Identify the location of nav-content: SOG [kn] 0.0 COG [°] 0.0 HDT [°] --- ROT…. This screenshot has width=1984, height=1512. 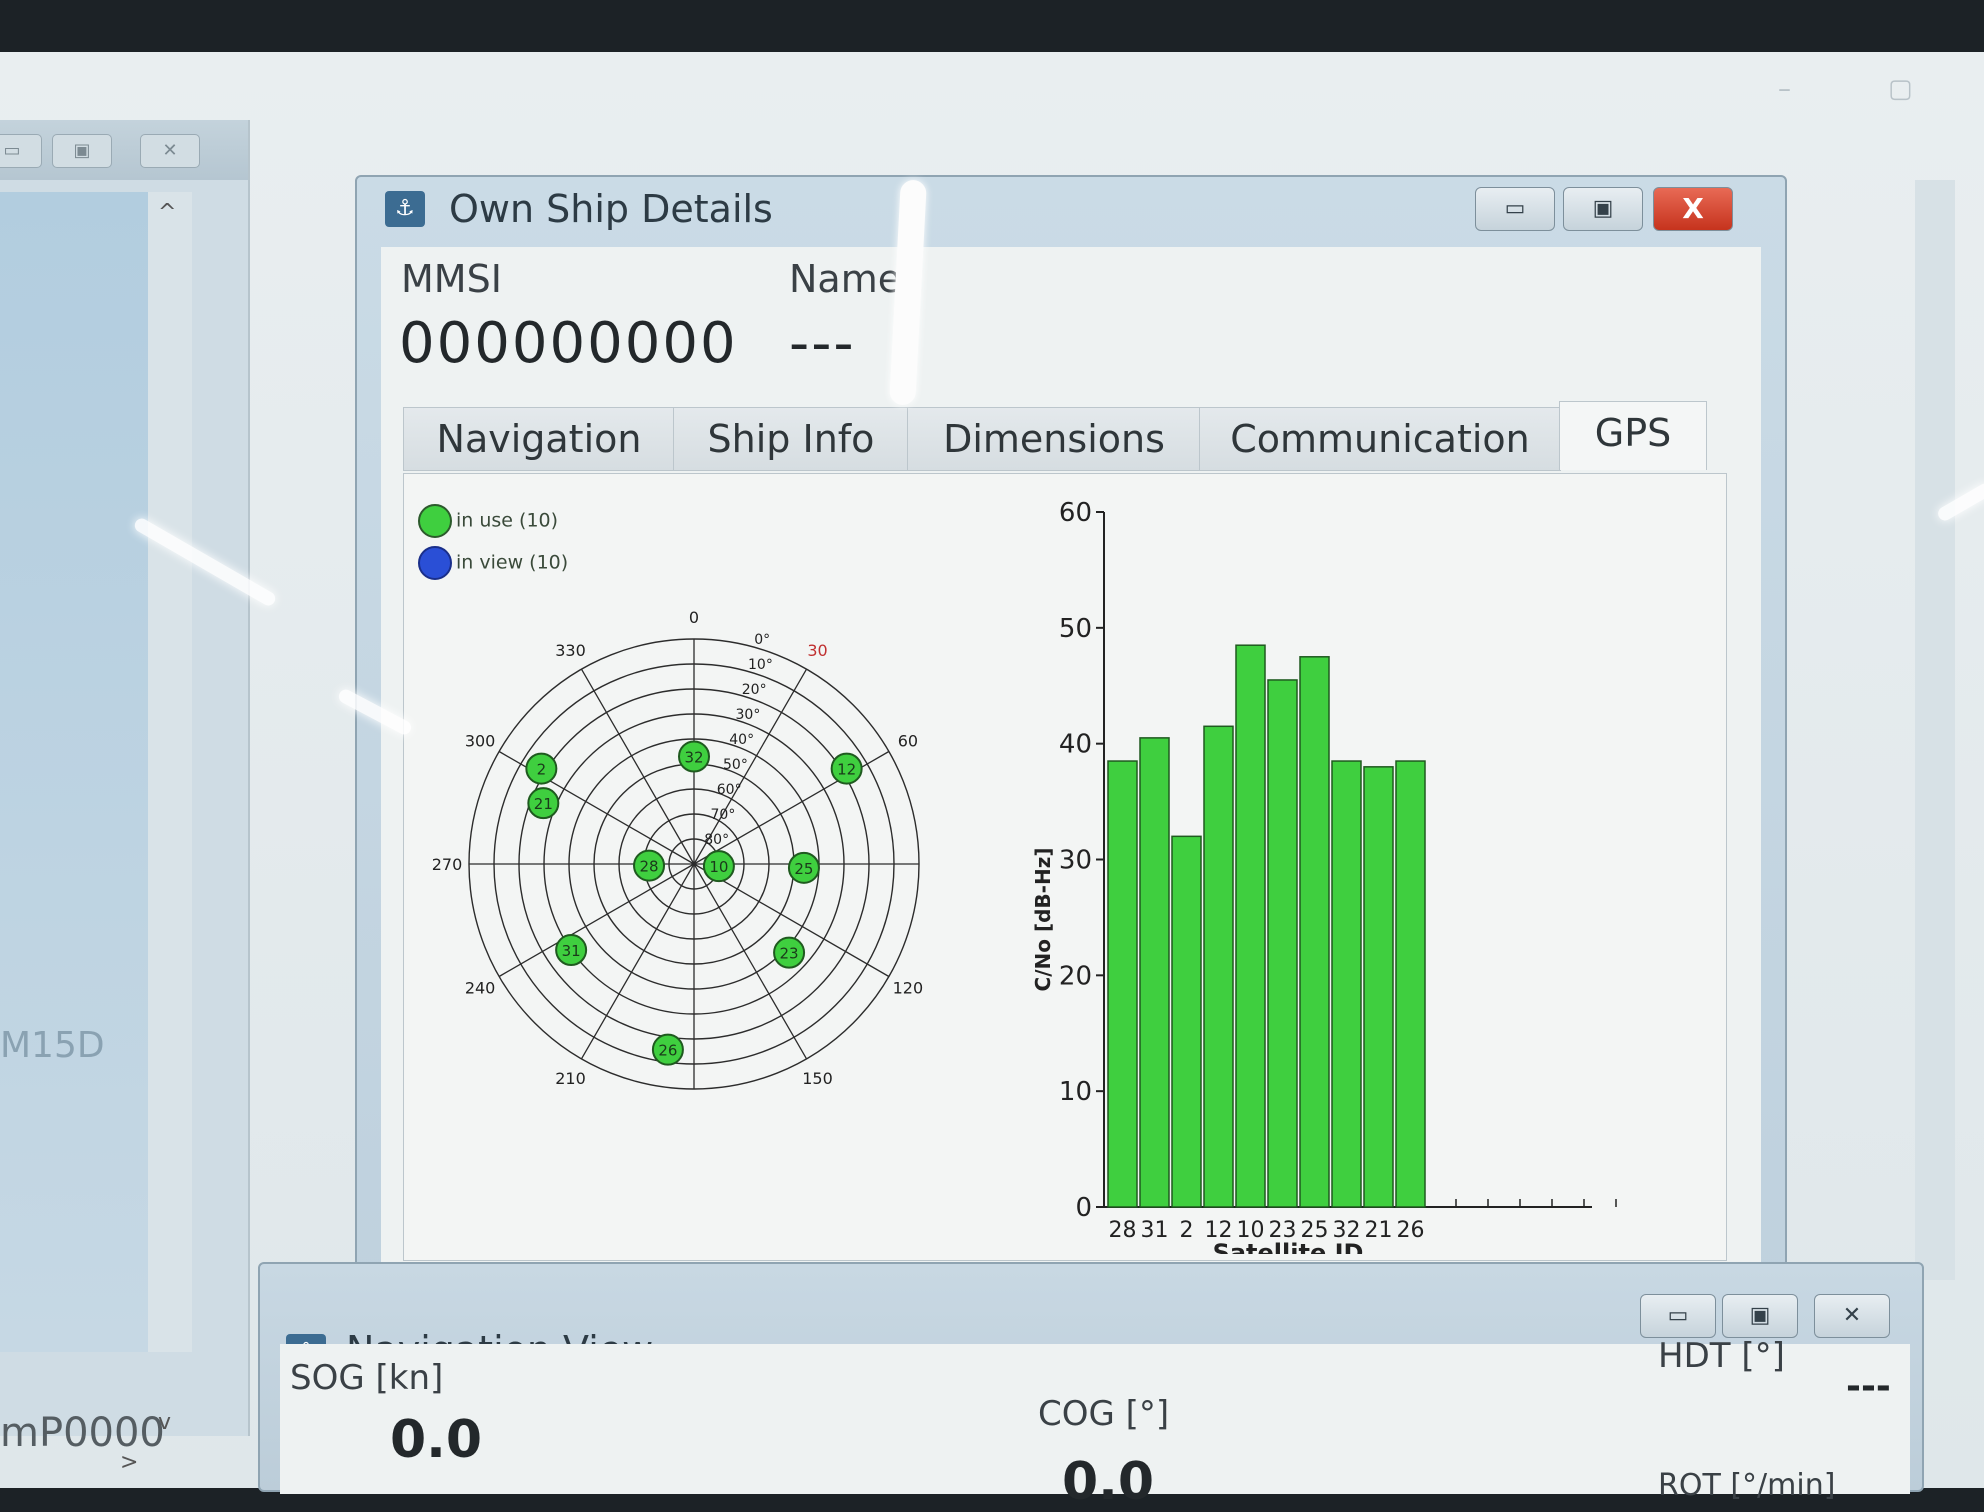
(1095, 1424).